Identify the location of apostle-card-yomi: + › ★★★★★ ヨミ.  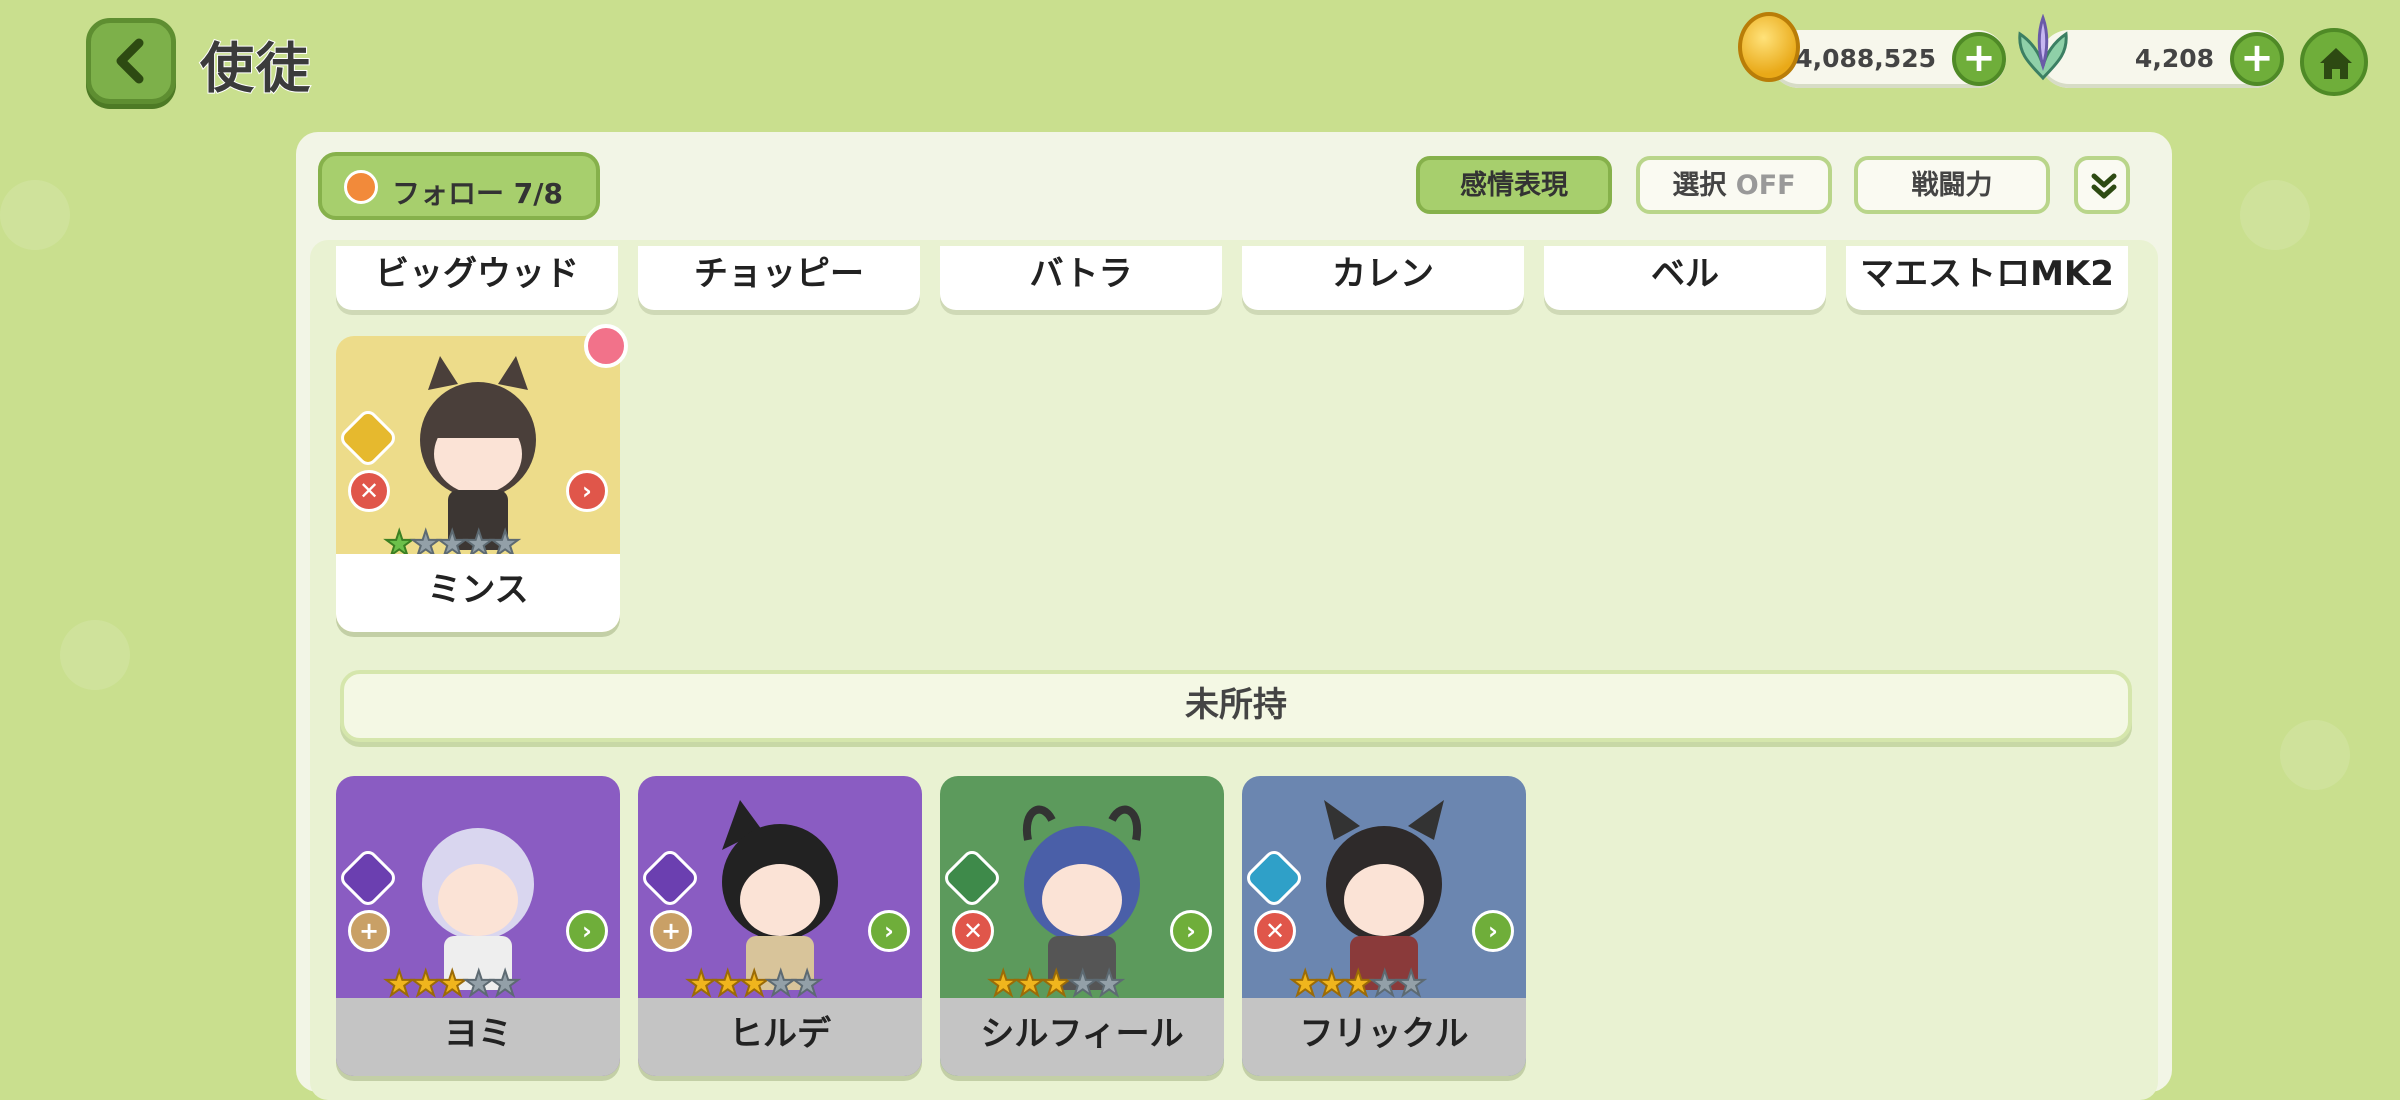
(478, 926).